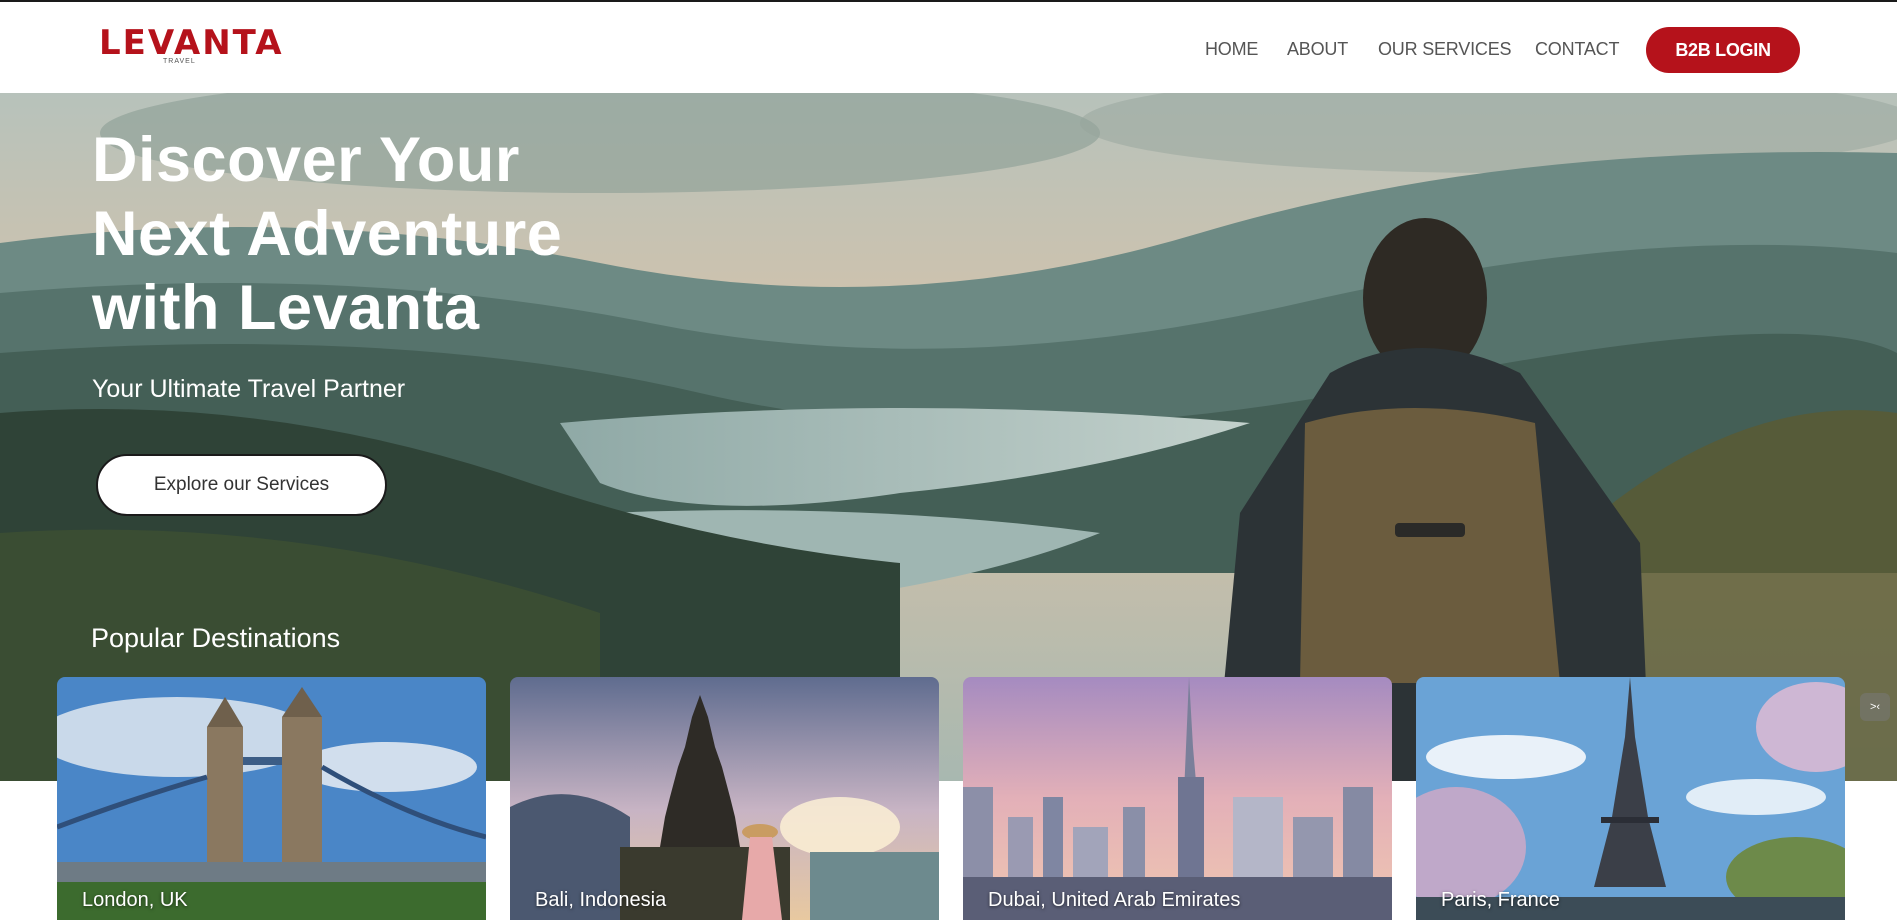 Image resolution: width=1897 pixels, height=920 pixels. I want to click on nav-about: ABOUT, so click(1317, 49).